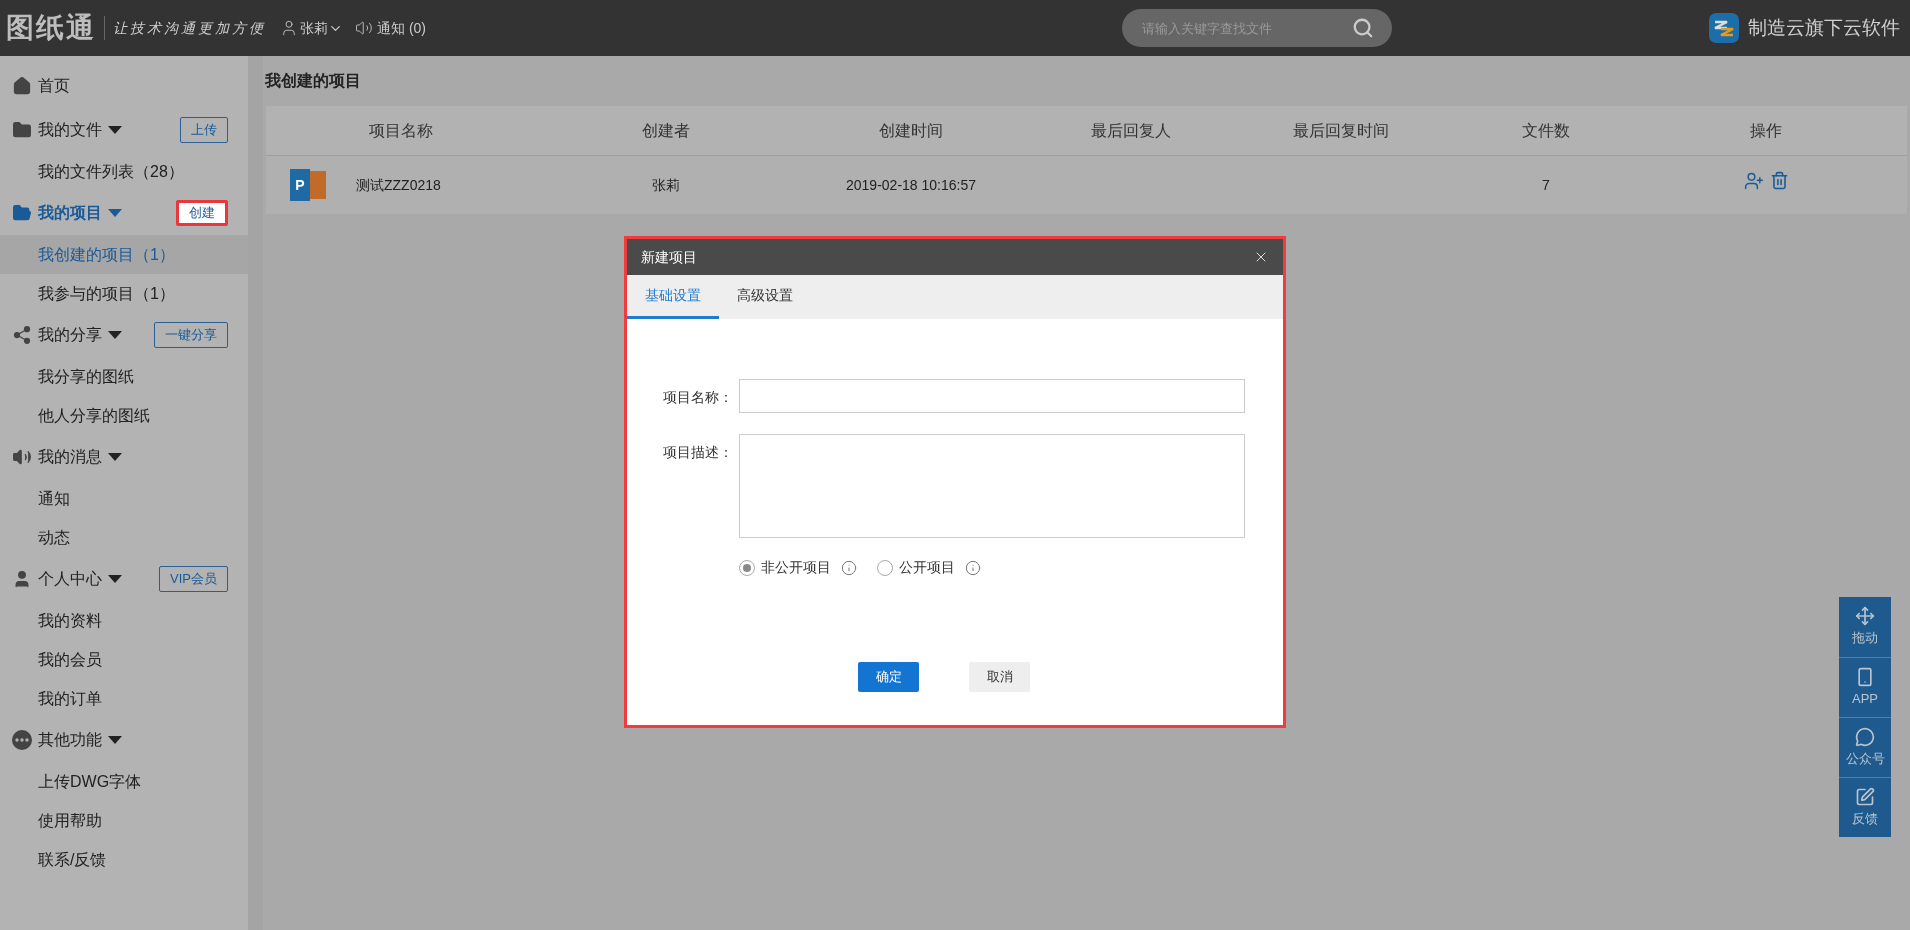 This screenshot has width=1910, height=930. What do you see at coordinates (289, 28) in the screenshot?
I see `user-icon` at bounding box center [289, 28].